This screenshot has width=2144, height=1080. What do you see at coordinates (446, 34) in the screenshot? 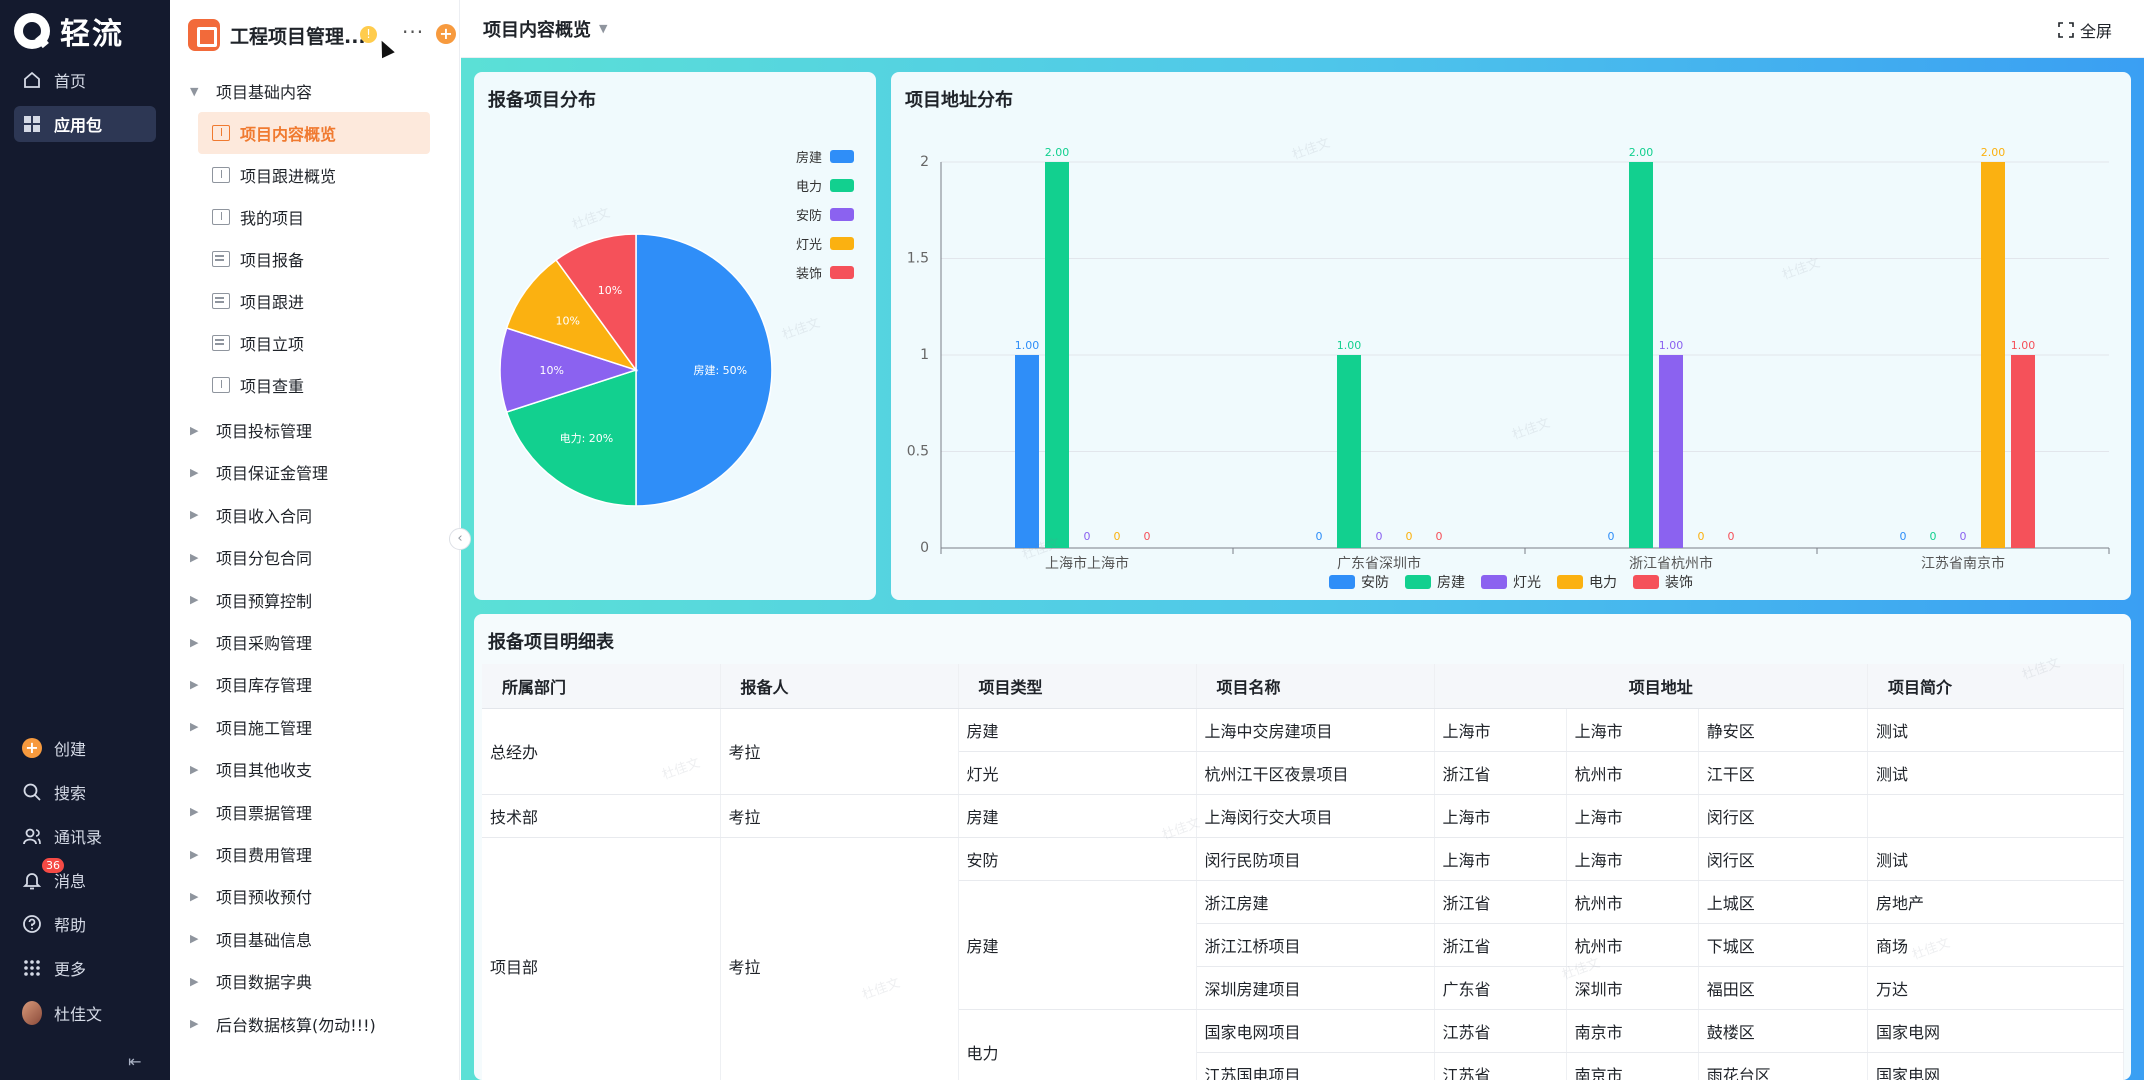
I see `add-icon: +` at bounding box center [446, 34].